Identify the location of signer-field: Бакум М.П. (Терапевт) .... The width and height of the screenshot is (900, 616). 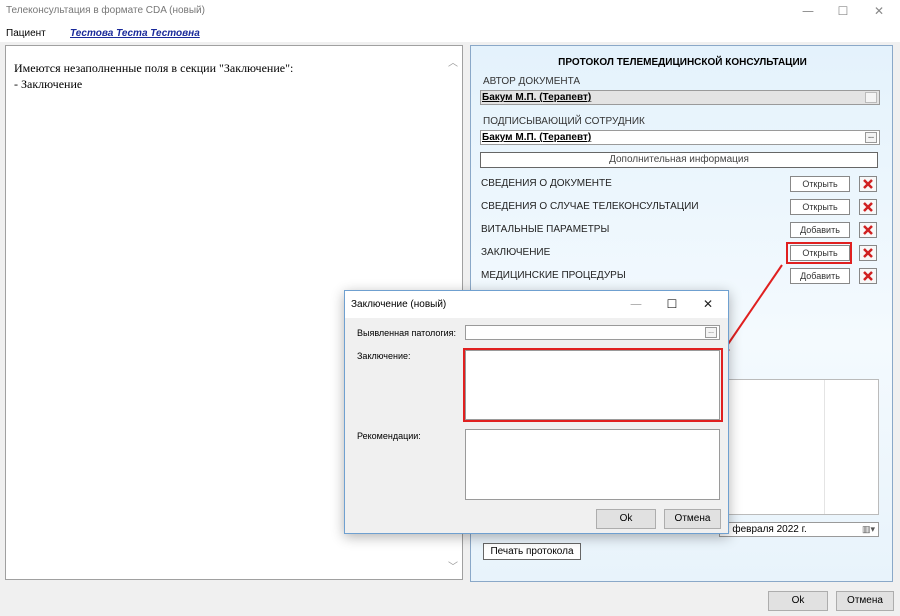
(680, 137).